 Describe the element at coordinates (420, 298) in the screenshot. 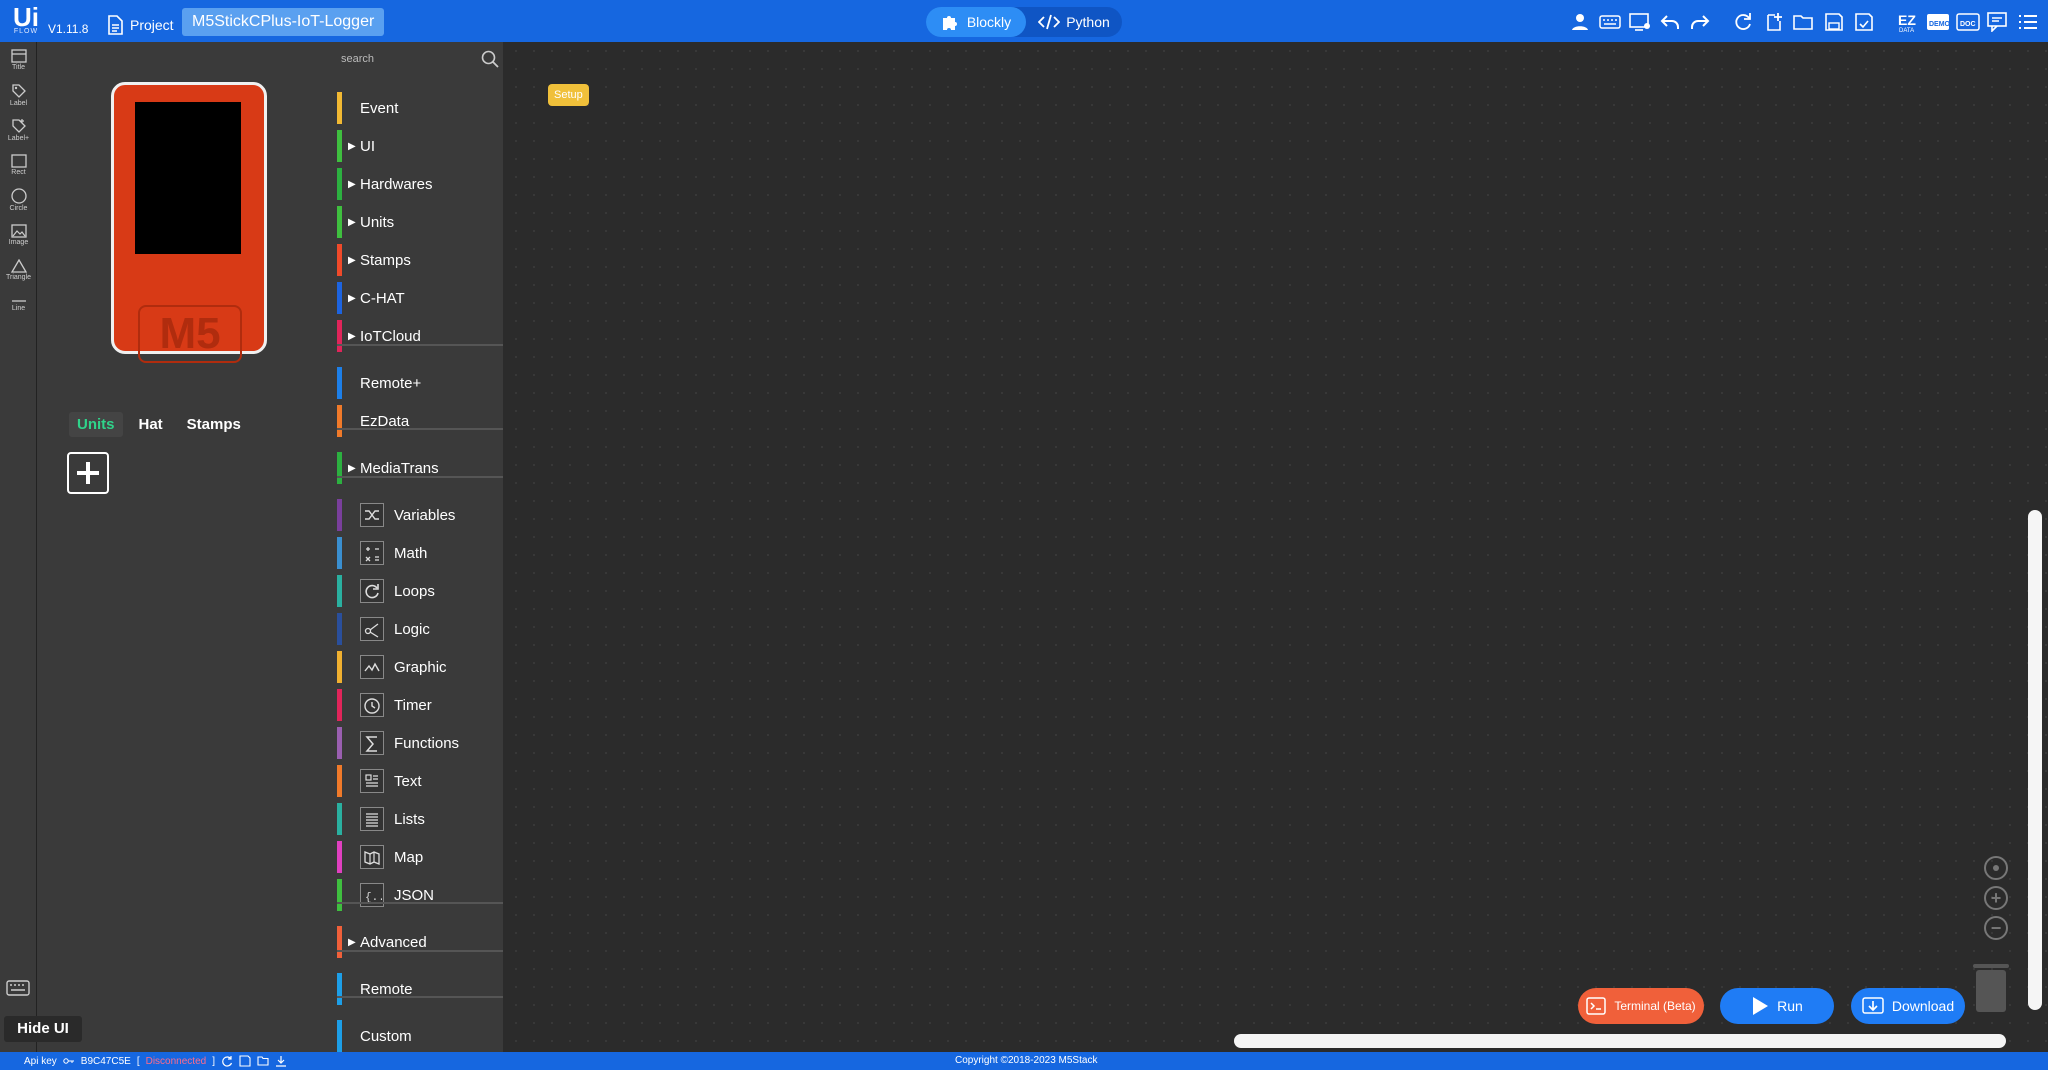

I see `category-c-hat: ▶ C-HAT` at that location.